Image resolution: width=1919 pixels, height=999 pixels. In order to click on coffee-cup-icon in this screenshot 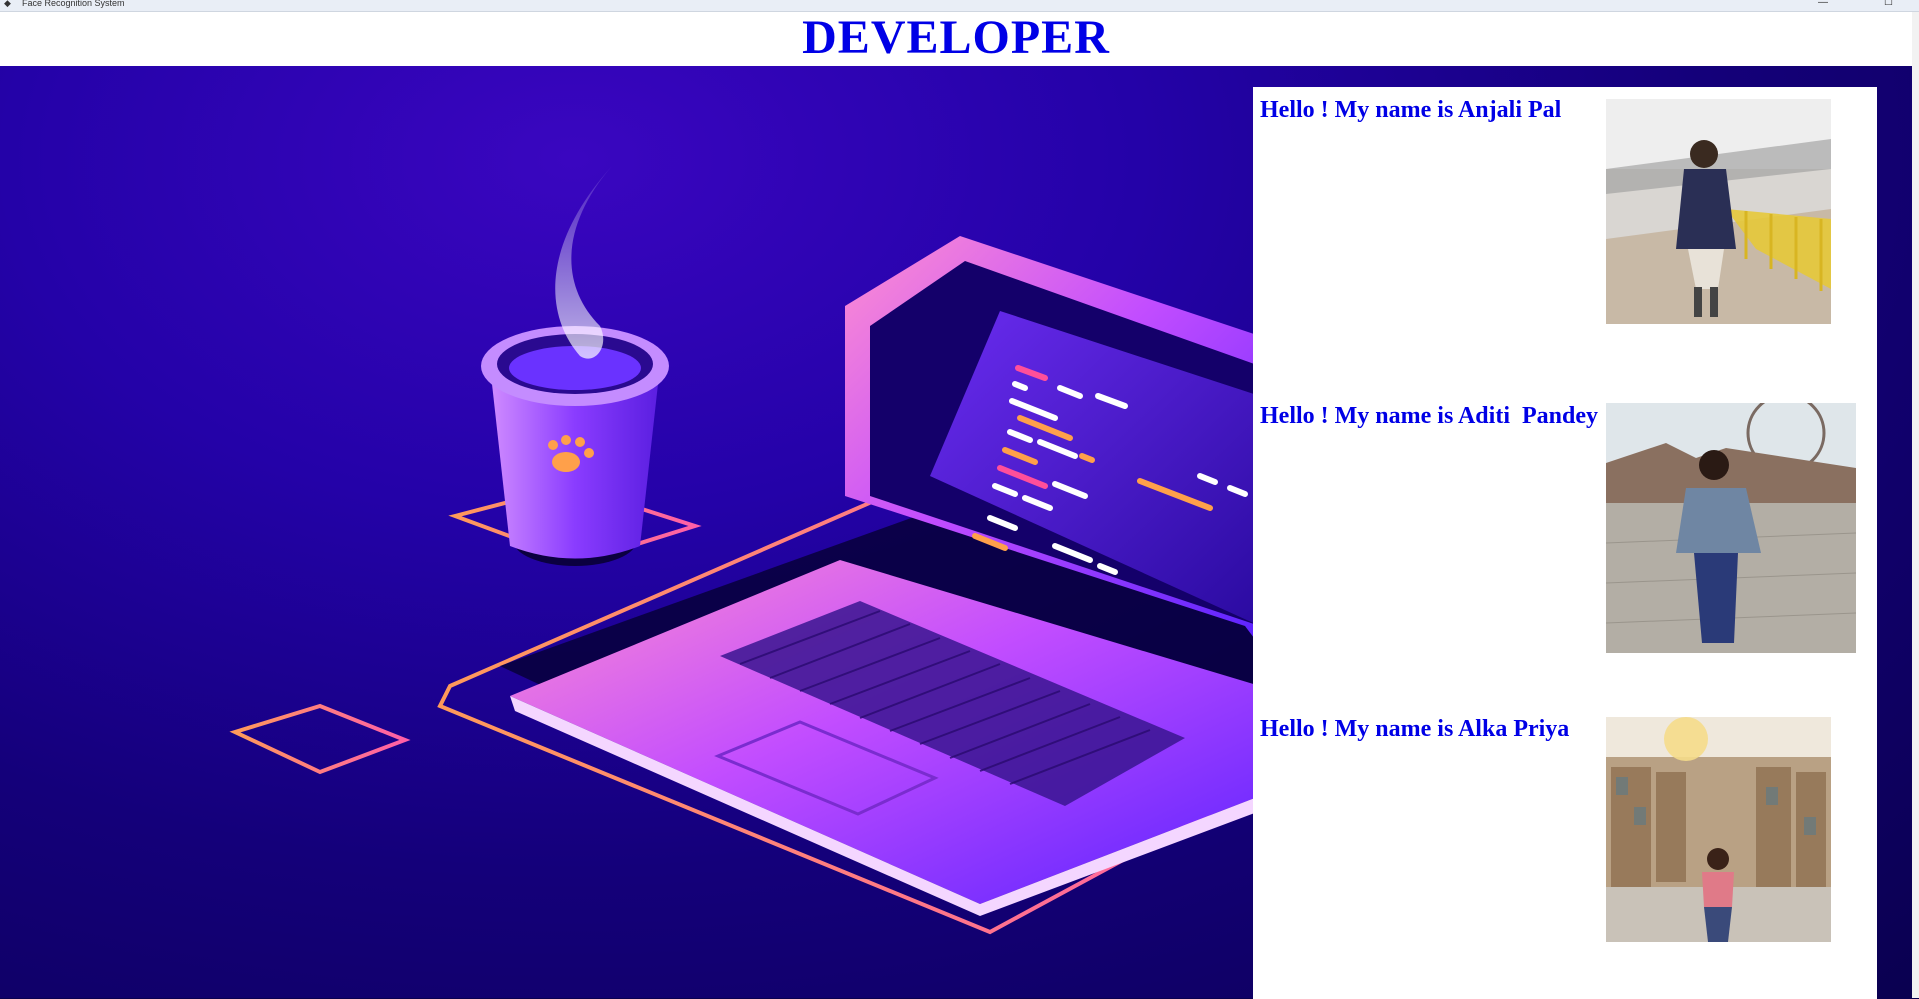, I will do `click(575, 446)`.